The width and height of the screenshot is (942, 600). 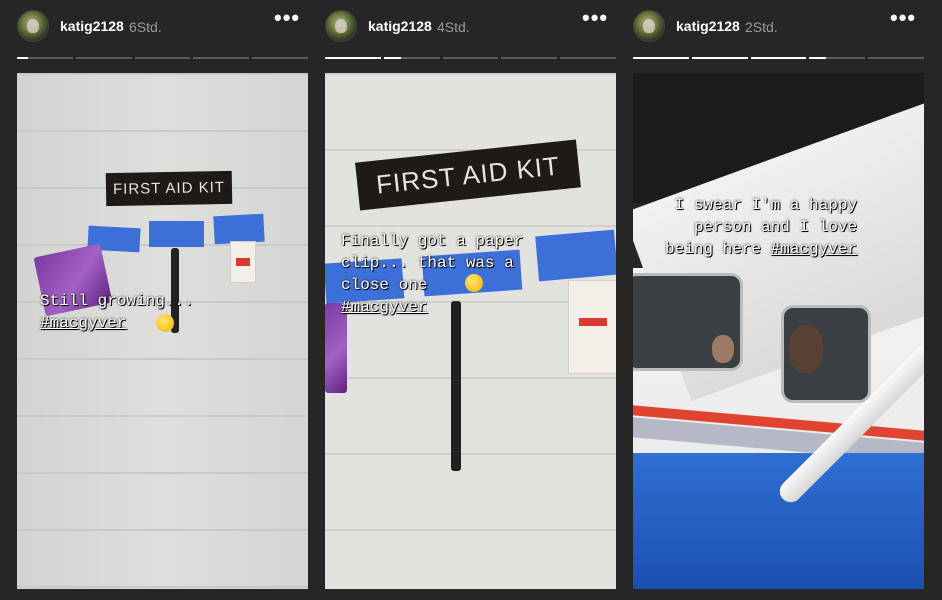 What do you see at coordinates (761, 249) in the screenshot?
I see `caption-line: being here #macgyver` at bounding box center [761, 249].